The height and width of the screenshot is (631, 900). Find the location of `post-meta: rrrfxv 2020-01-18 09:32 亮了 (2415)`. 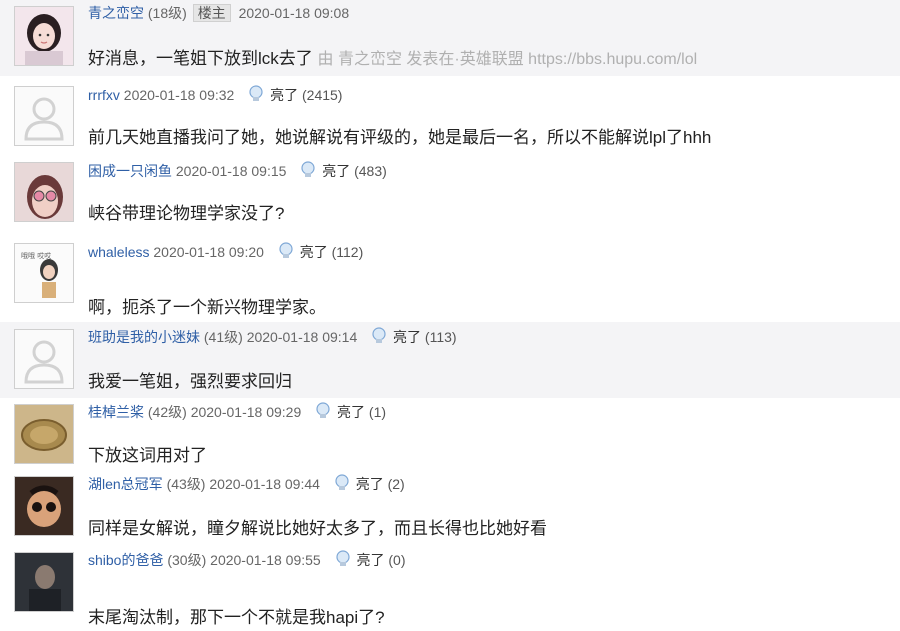

post-meta: rrrfxv 2020-01-18 09:32 亮了 (2415) is located at coordinates (215, 96).